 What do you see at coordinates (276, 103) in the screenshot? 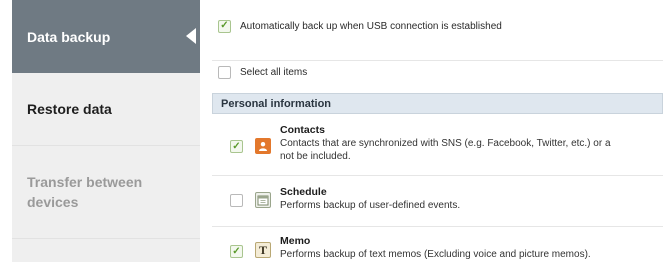
I see `section-title: Personal information` at bounding box center [276, 103].